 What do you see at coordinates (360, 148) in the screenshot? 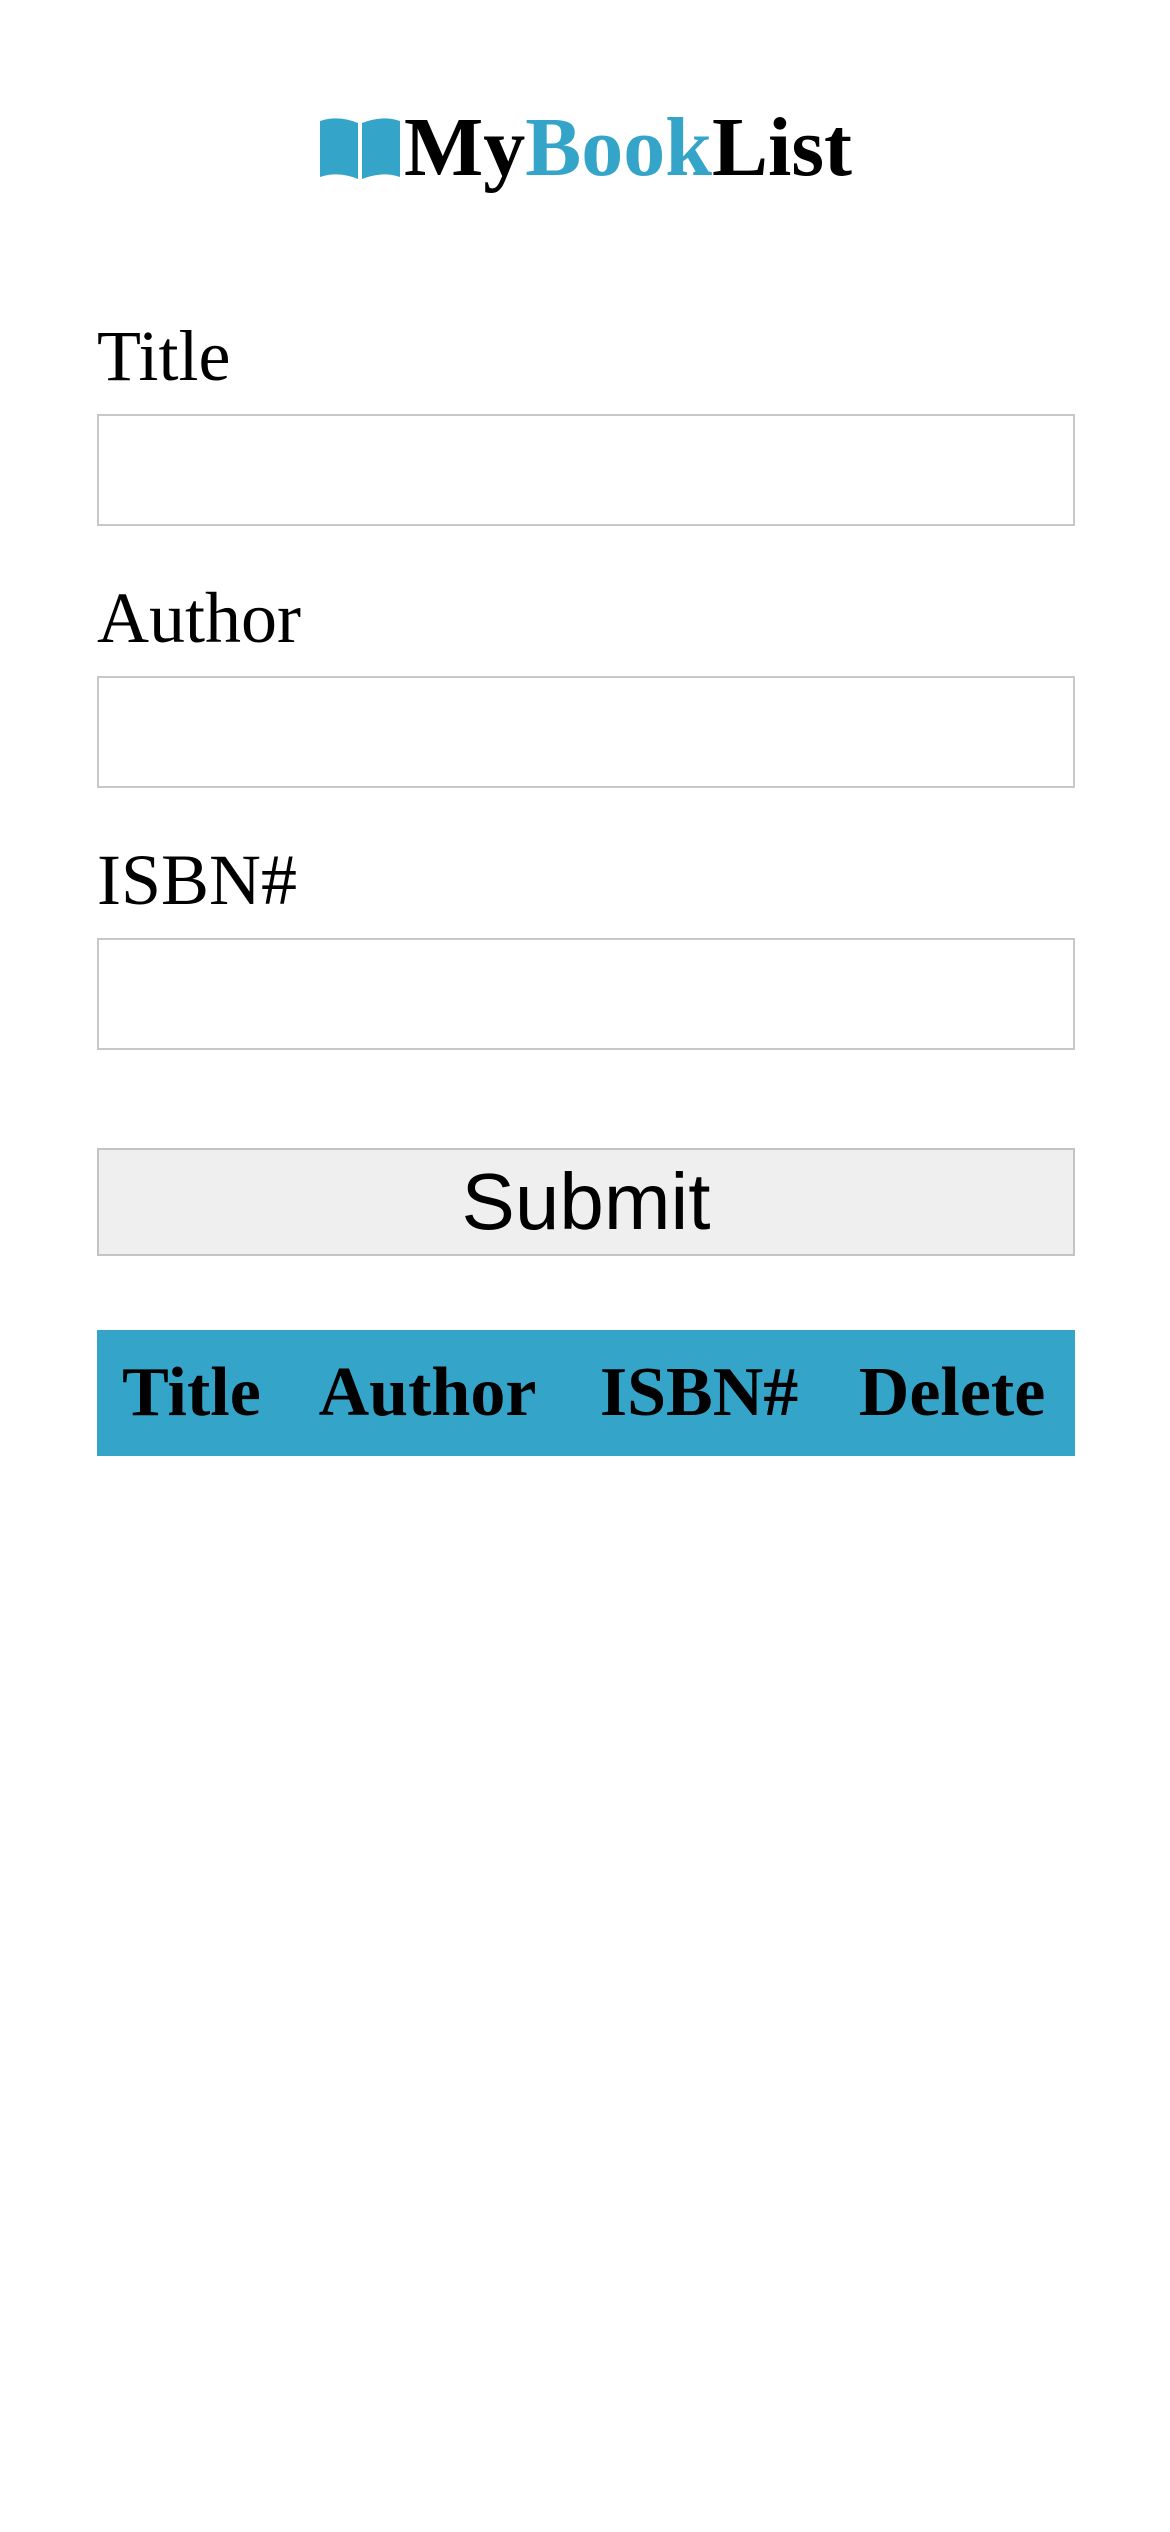
I see `open-book-icon` at bounding box center [360, 148].